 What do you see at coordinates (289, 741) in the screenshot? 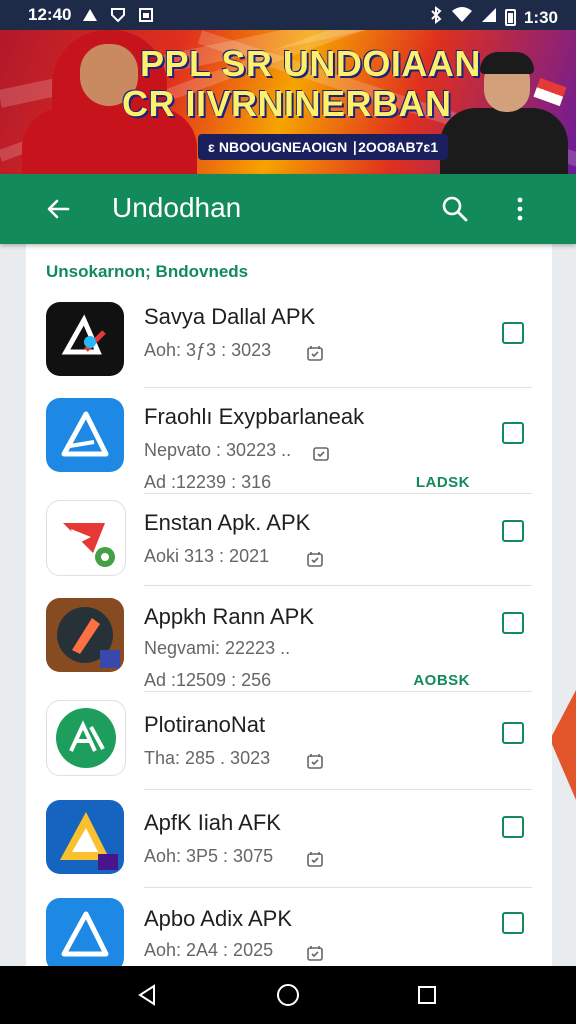
I see `list-item: PlotiranoNat Tha: 285 . 3023` at bounding box center [289, 741].